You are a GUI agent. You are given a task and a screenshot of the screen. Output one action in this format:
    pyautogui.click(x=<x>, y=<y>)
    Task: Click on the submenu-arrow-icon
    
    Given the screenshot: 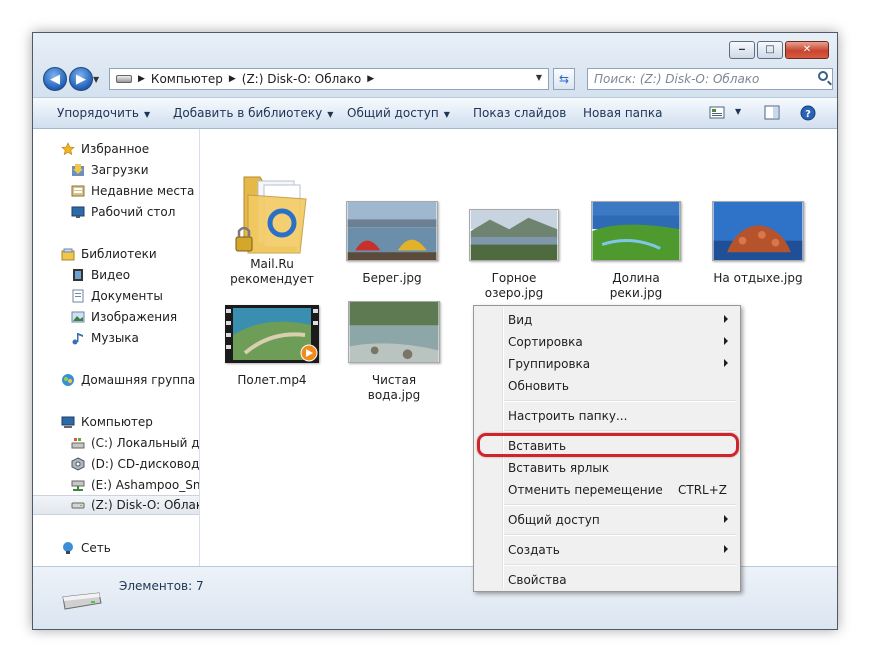 What is the action you would take?
    pyautogui.click(x=726, y=519)
    